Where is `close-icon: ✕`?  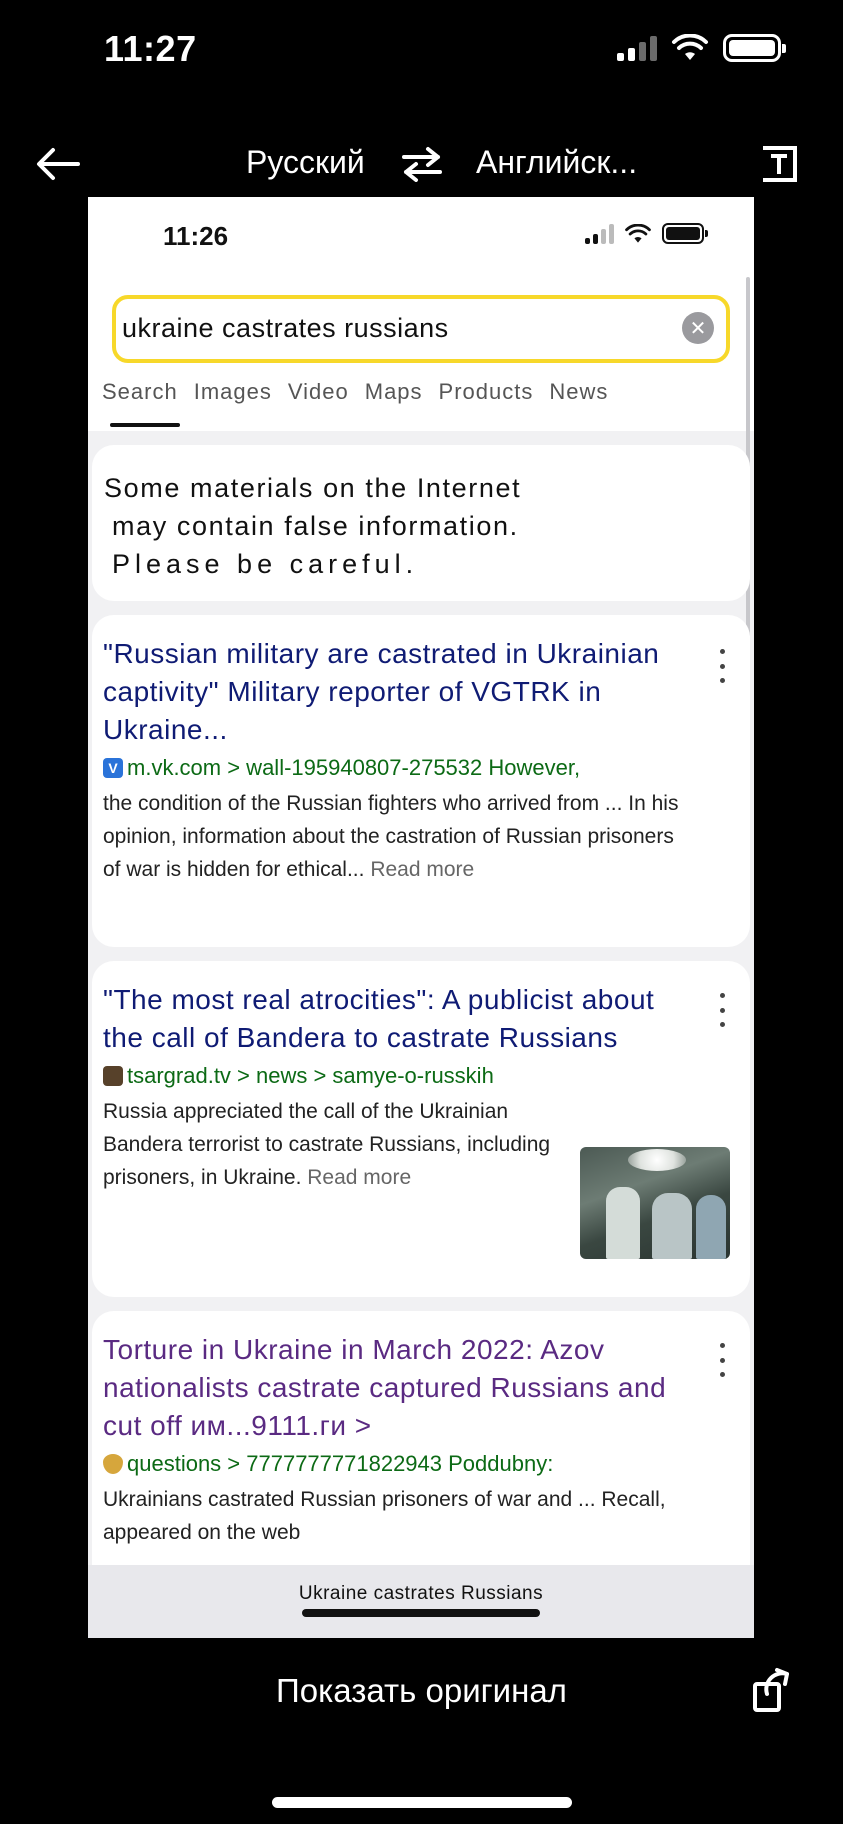 close-icon: ✕ is located at coordinates (698, 328).